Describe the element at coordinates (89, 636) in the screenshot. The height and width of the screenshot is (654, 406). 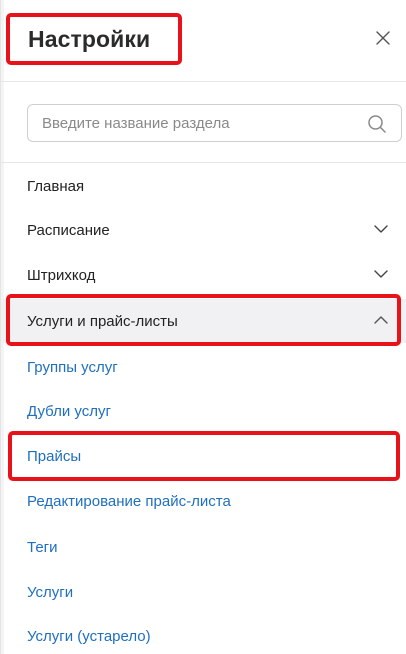
I see `sub-item-label: Услуги (устарело)` at that location.